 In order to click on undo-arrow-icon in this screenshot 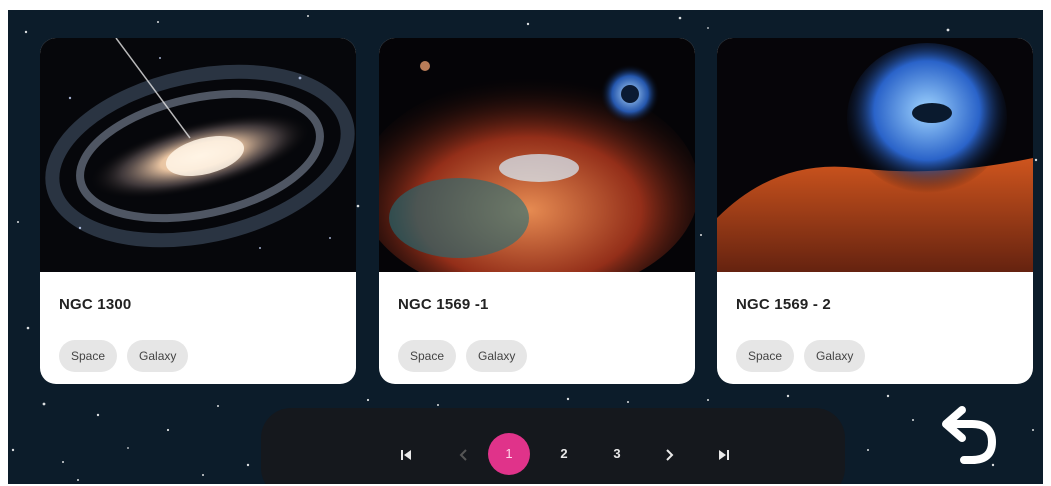, I will do `click(969, 435)`.